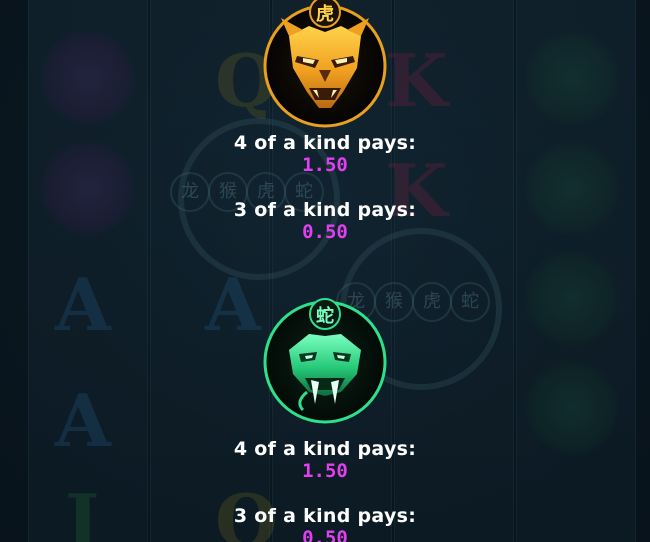  What do you see at coordinates (88, 78) in the screenshot?
I see `bg-monkey-symbol` at bounding box center [88, 78].